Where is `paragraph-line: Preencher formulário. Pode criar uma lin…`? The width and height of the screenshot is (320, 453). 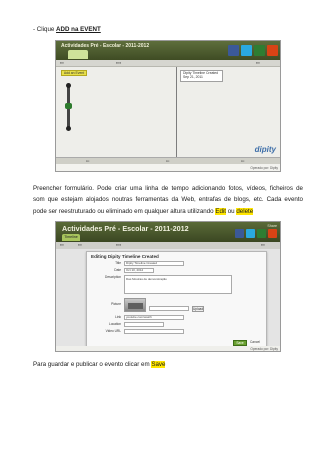
paragraph-line: Preencher formulário. Pode criar uma lin… is located at coordinates (168, 188).